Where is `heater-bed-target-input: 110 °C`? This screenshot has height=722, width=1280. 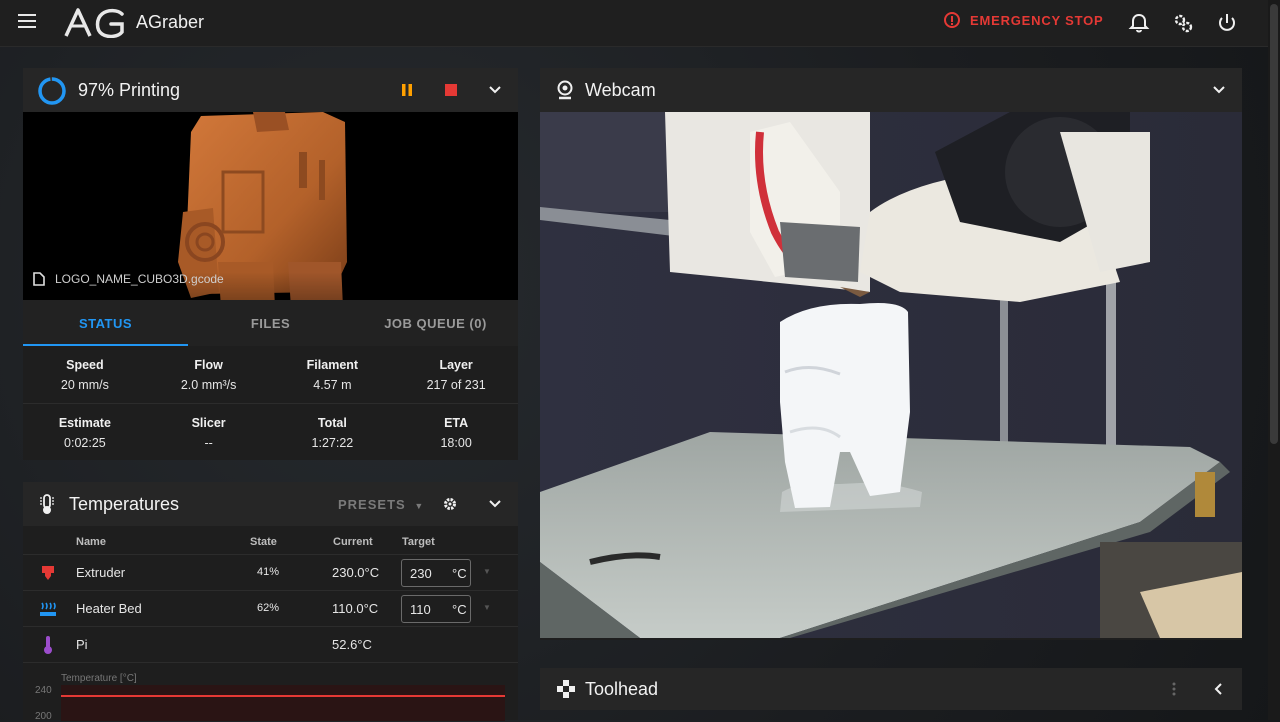
heater-bed-target-input: 110 °C is located at coordinates (436, 609).